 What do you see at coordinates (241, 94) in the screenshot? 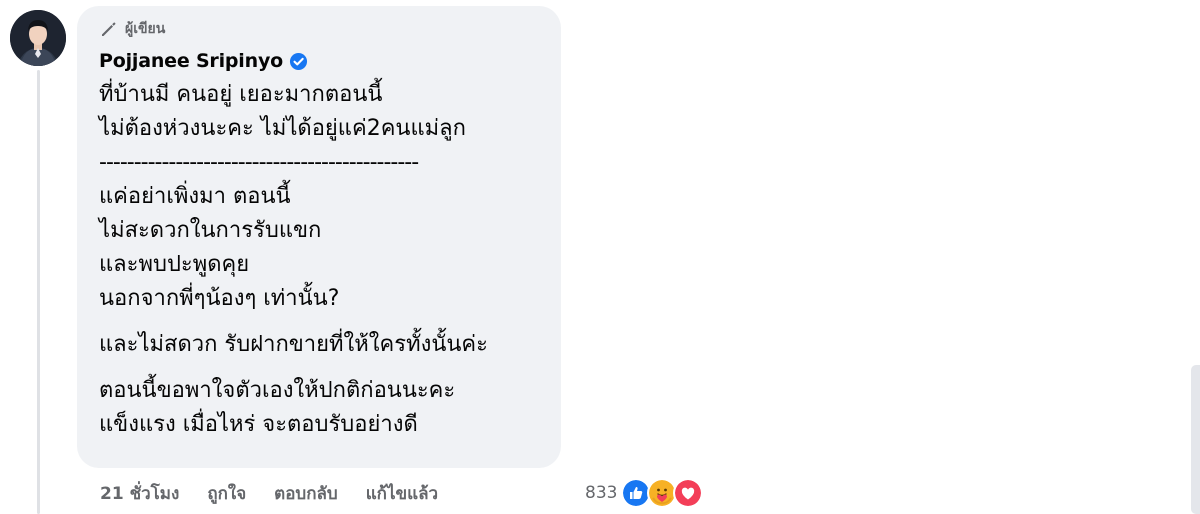
I see `comment-line: ที่บ้านมี คนอยู่ เยอะมากตอนนี้` at bounding box center [241, 94].